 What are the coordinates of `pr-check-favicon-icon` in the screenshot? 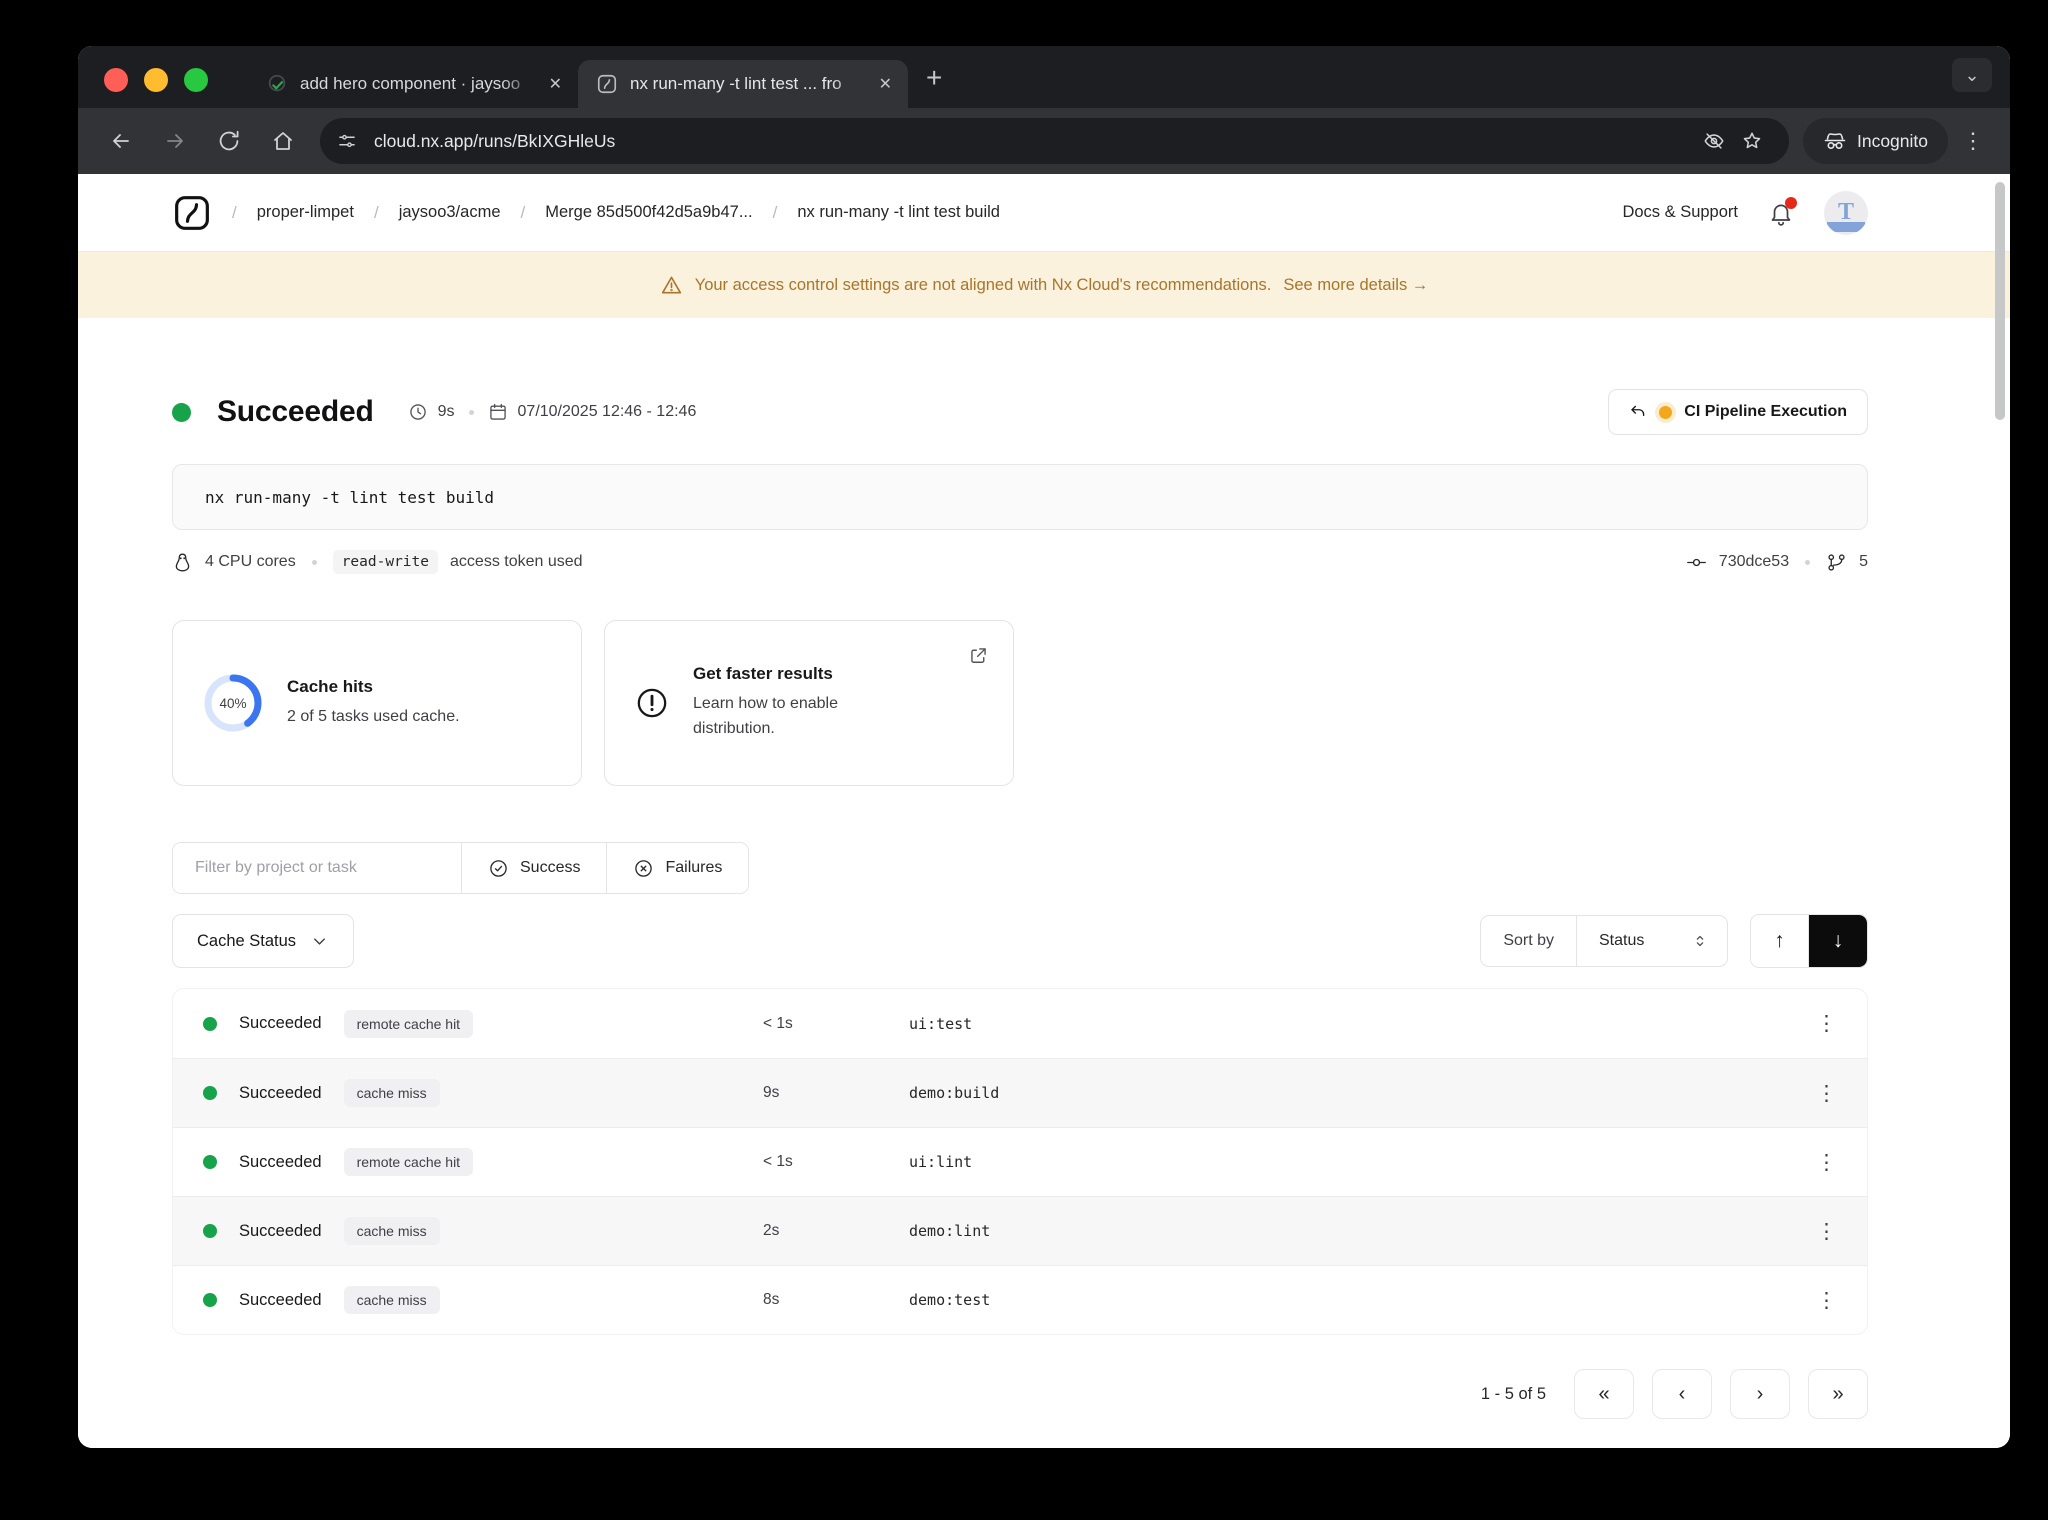 It's located at (277, 84).